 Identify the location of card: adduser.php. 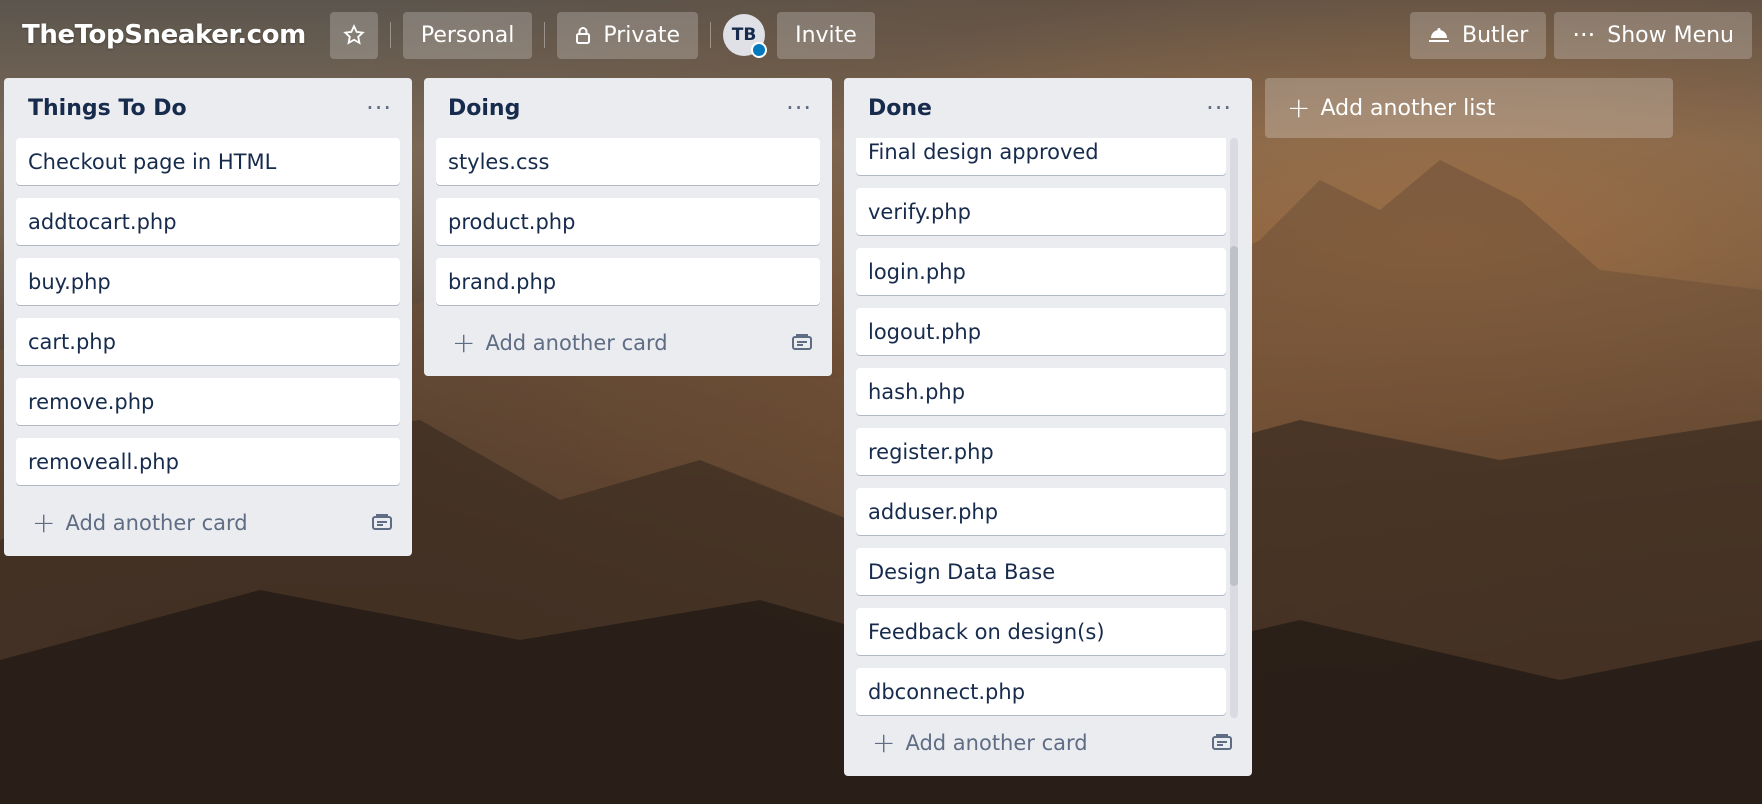
(1041, 511).